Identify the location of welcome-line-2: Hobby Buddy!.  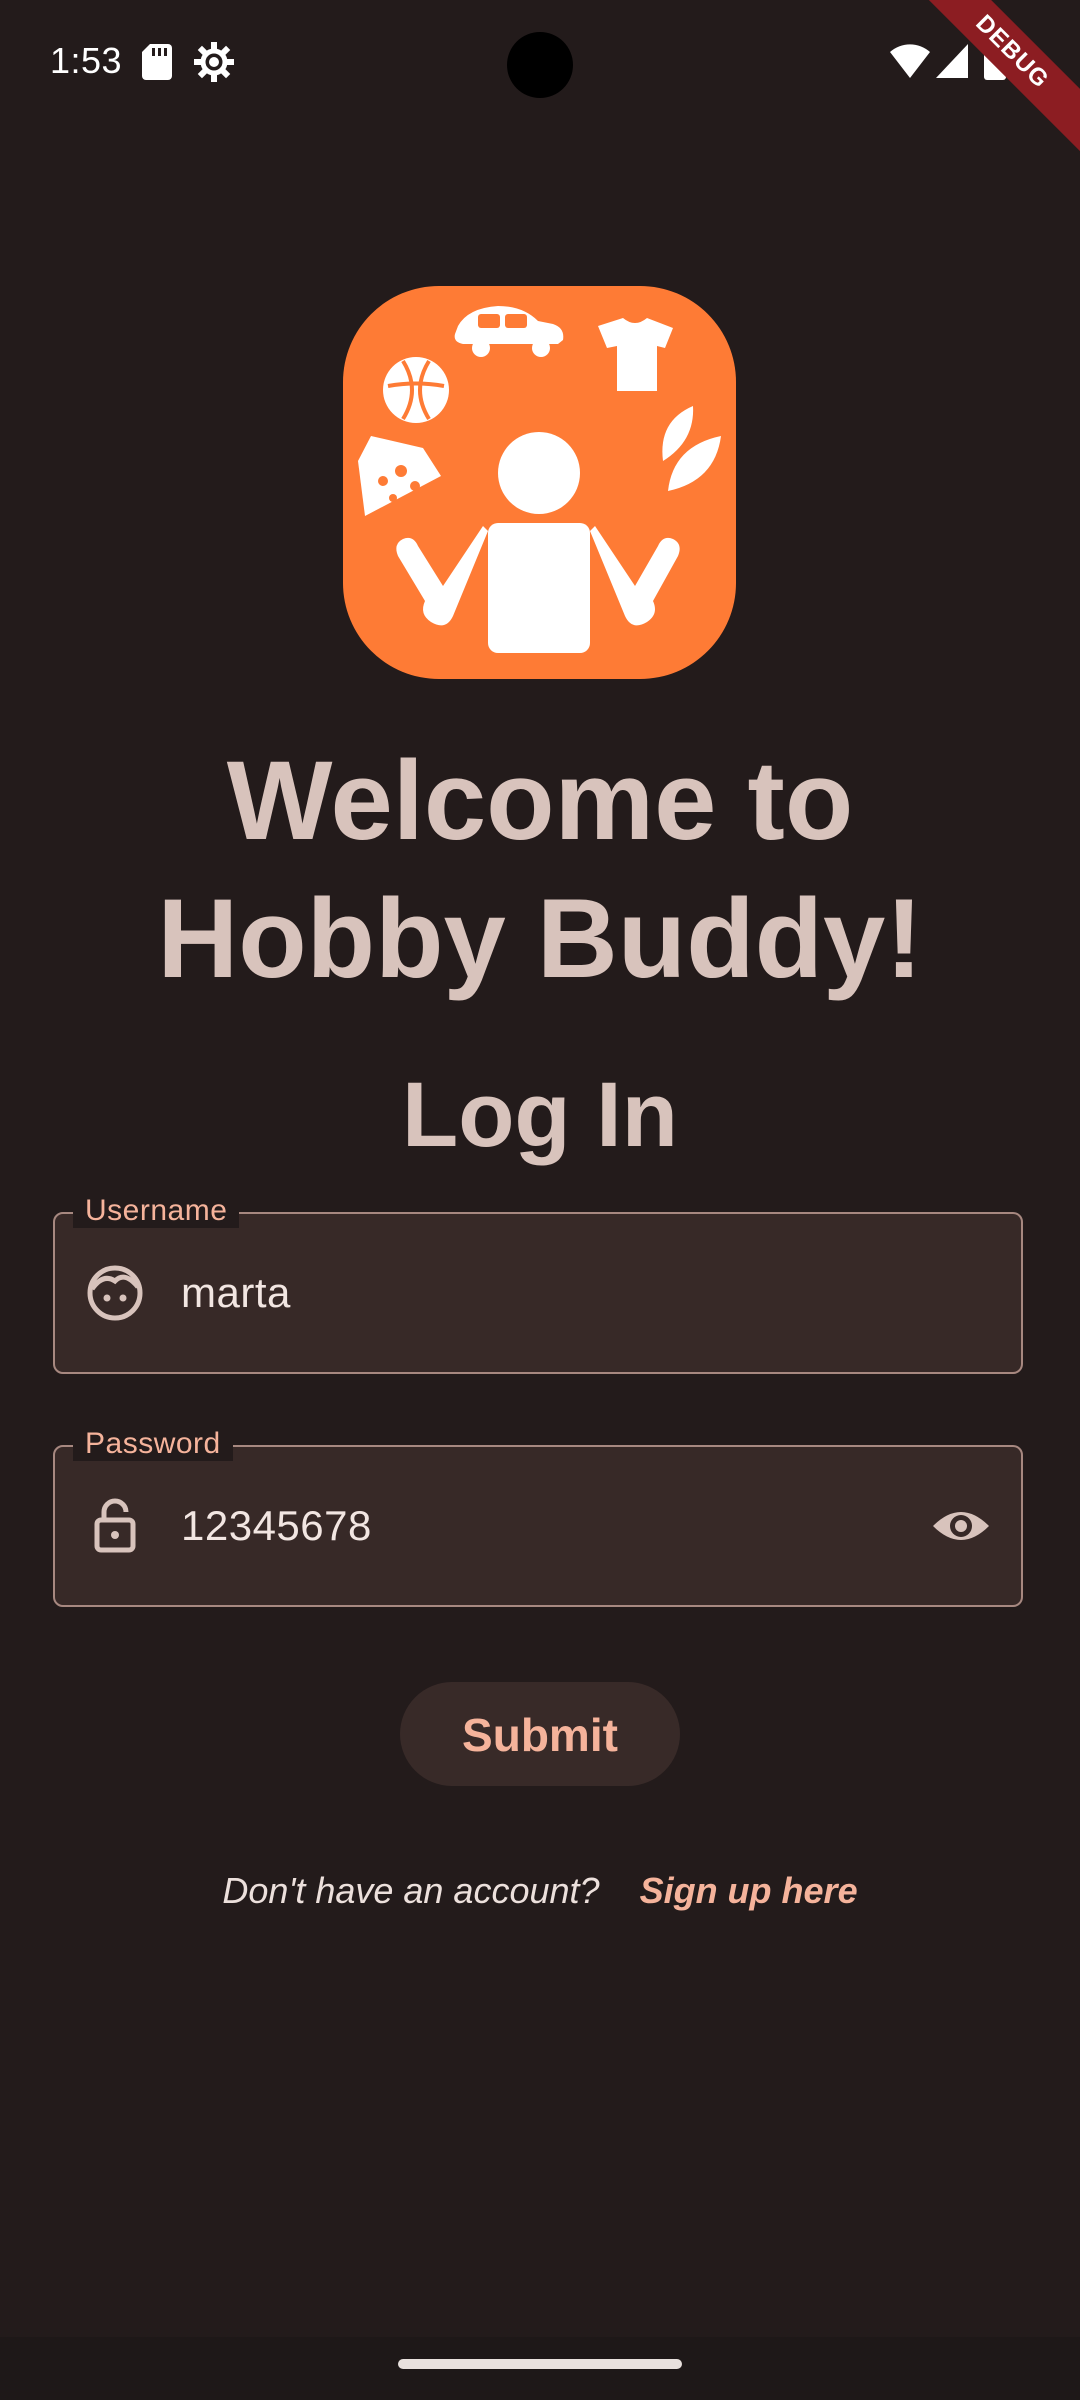
(540, 938).